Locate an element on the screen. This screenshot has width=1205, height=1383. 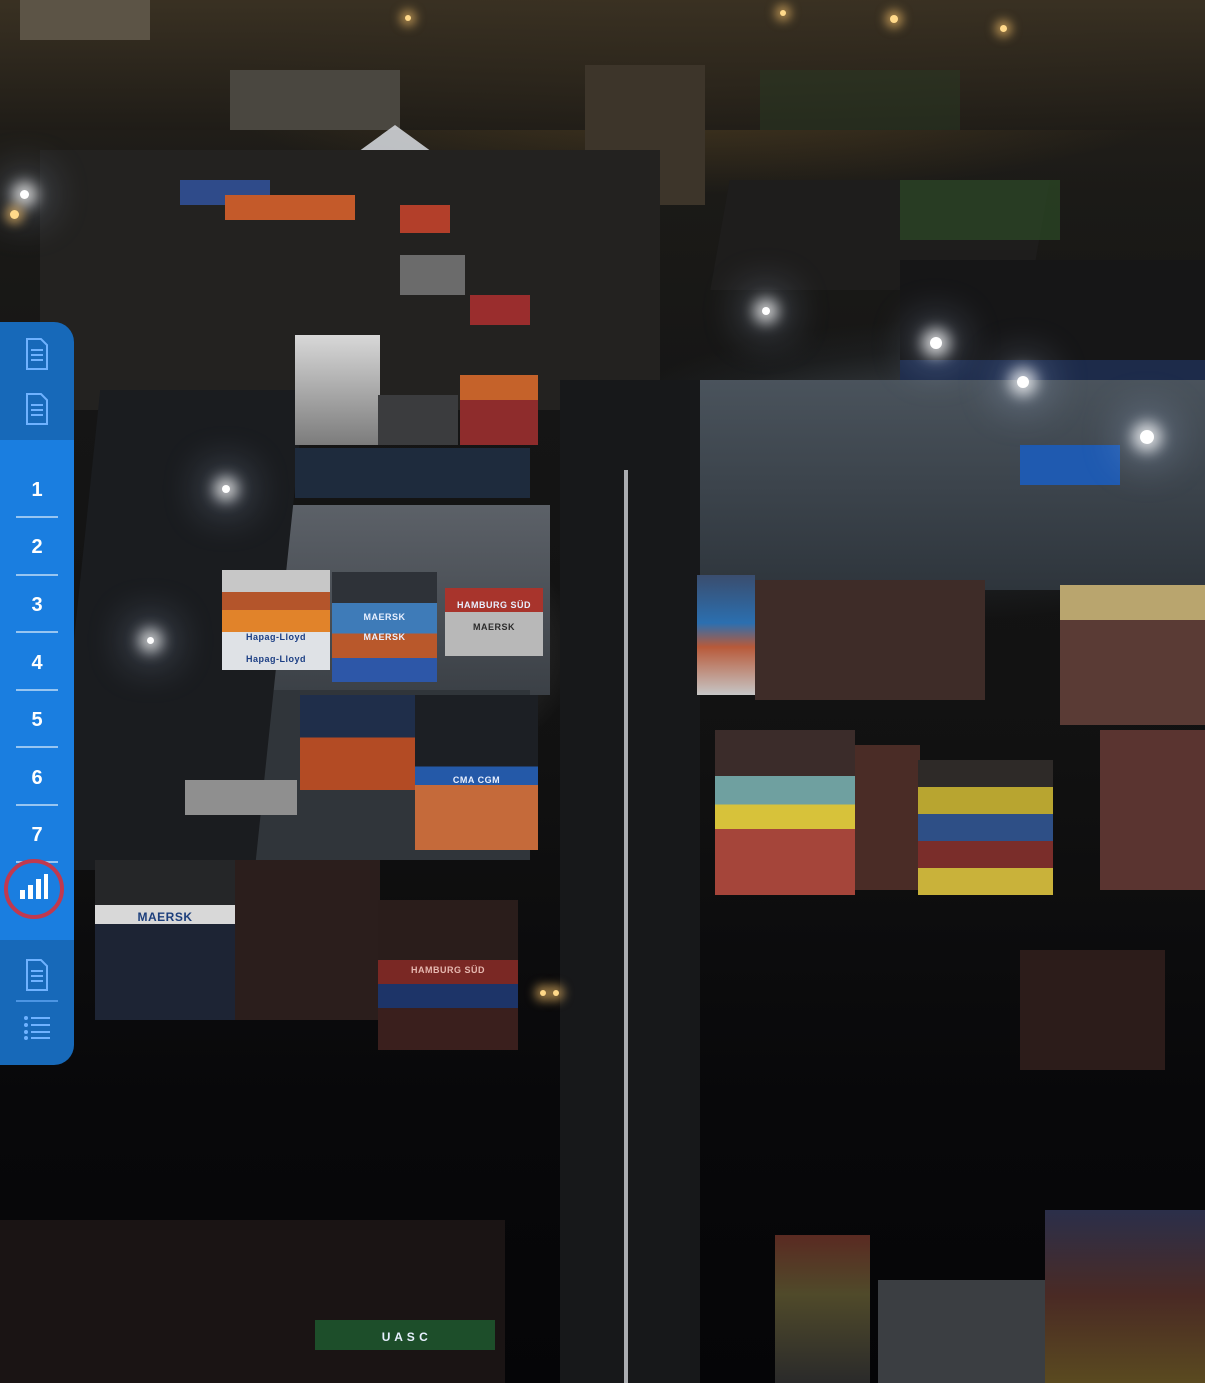
chapter-6-link: 6 is located at coordinates (37, 778).